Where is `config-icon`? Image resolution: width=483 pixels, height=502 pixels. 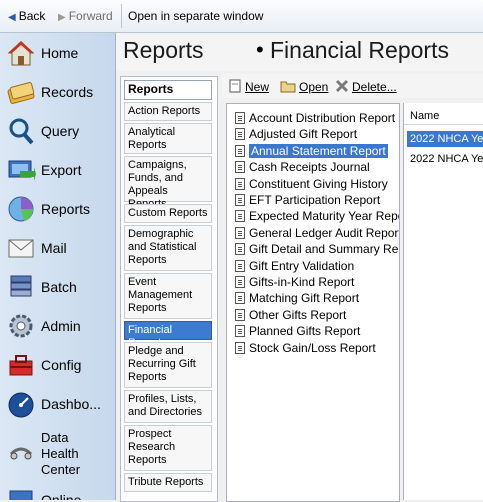 config-icon is located at coordinates (21, 365).